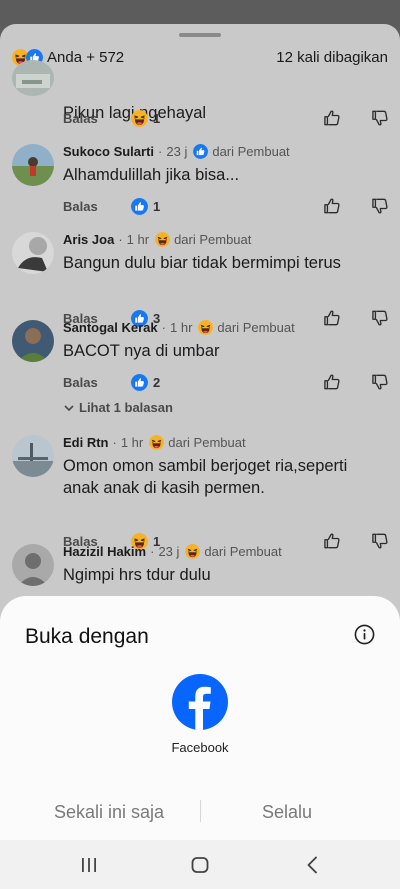 This screenshot has height=889, width=400. Describe the element at coordinates (86, 442) in the screenshot. I see `commenter-name: Edi Rtn` at that location.